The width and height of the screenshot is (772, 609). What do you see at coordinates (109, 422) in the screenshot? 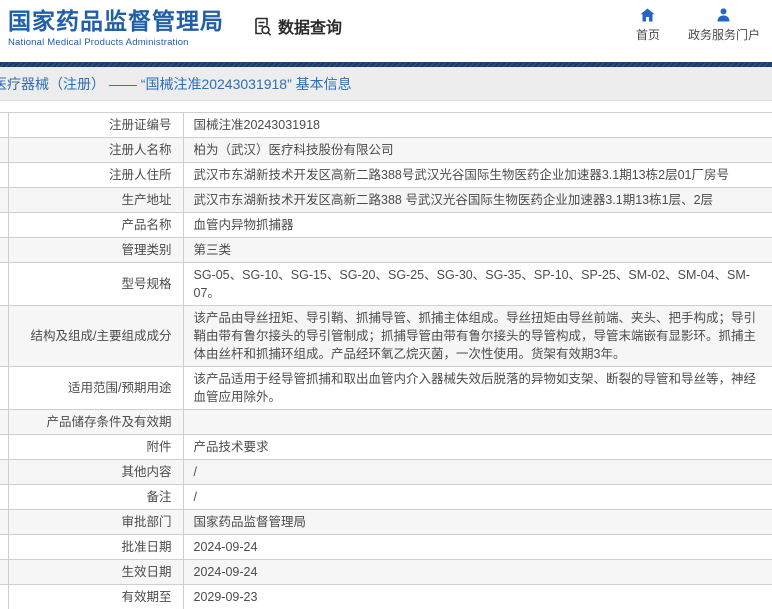
I see `row-label-text: 产品储存条件及有效期` at bounding box center [109, 422].